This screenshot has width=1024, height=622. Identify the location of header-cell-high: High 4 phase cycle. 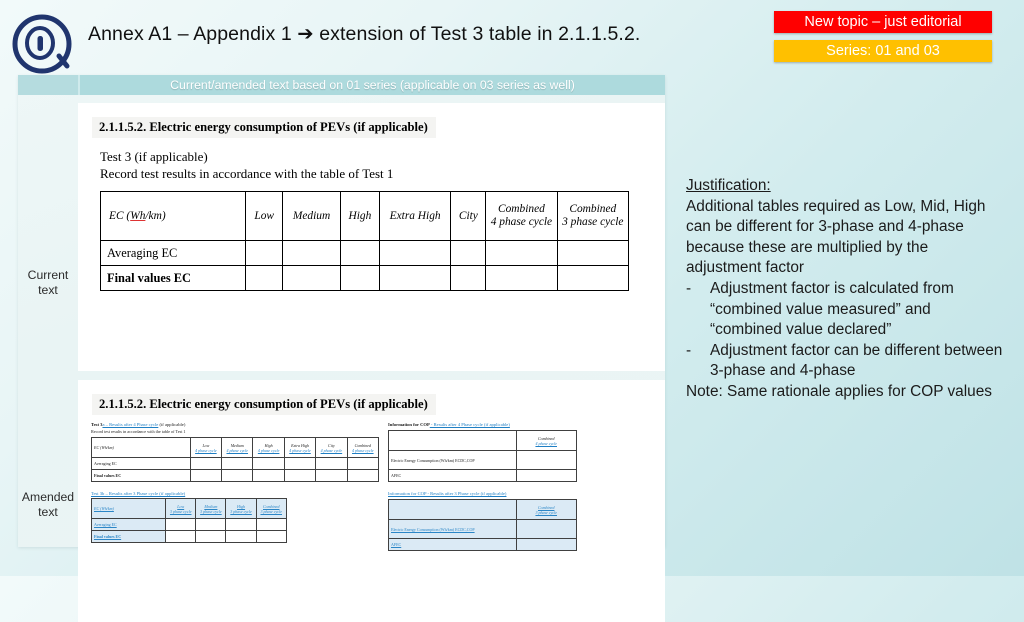
(268, 447).